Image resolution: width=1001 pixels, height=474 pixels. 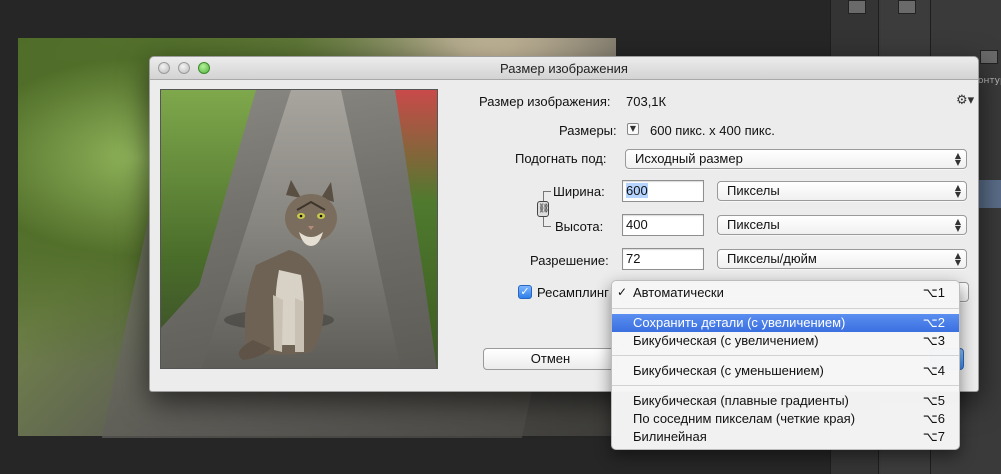 What do you see at coordinates (739, 322) in the screenshot?
I see `menu-item-label: Сохранить детали (с увеличением)` at bounding box center [739, 322].